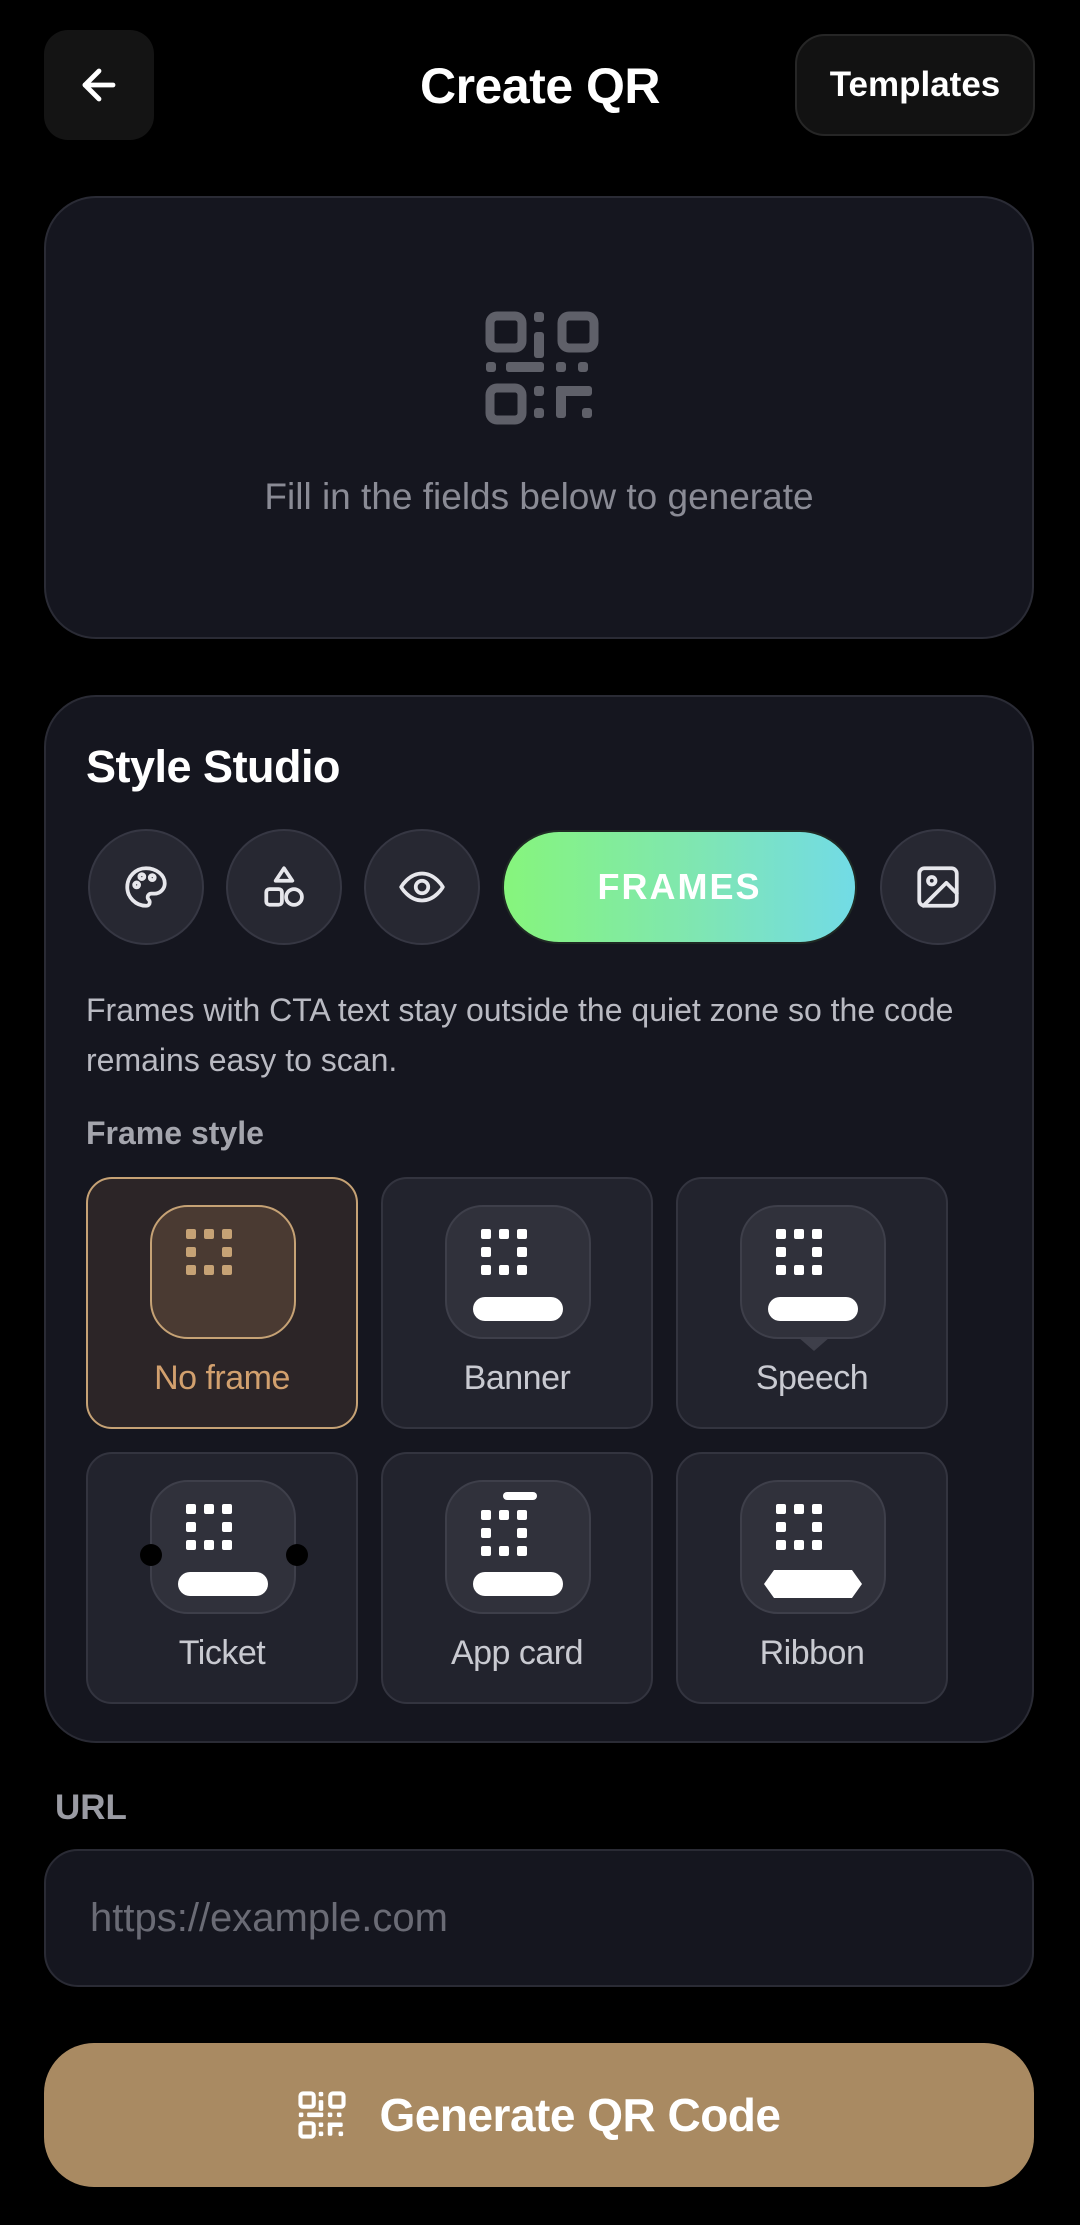  What do you see at coordinates (222, 1653) in the screenshot?
I see `frame-option-label: Ticket` at bounding box center [222, 1653].